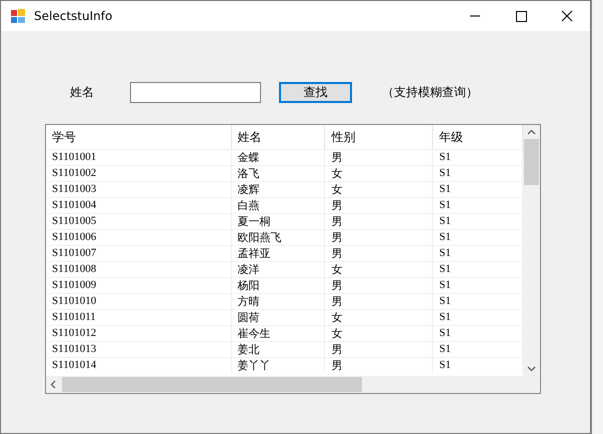  Describe the element at coordinates (279, 137) in the screenshot. I see `column-header: 姓名` at that location.